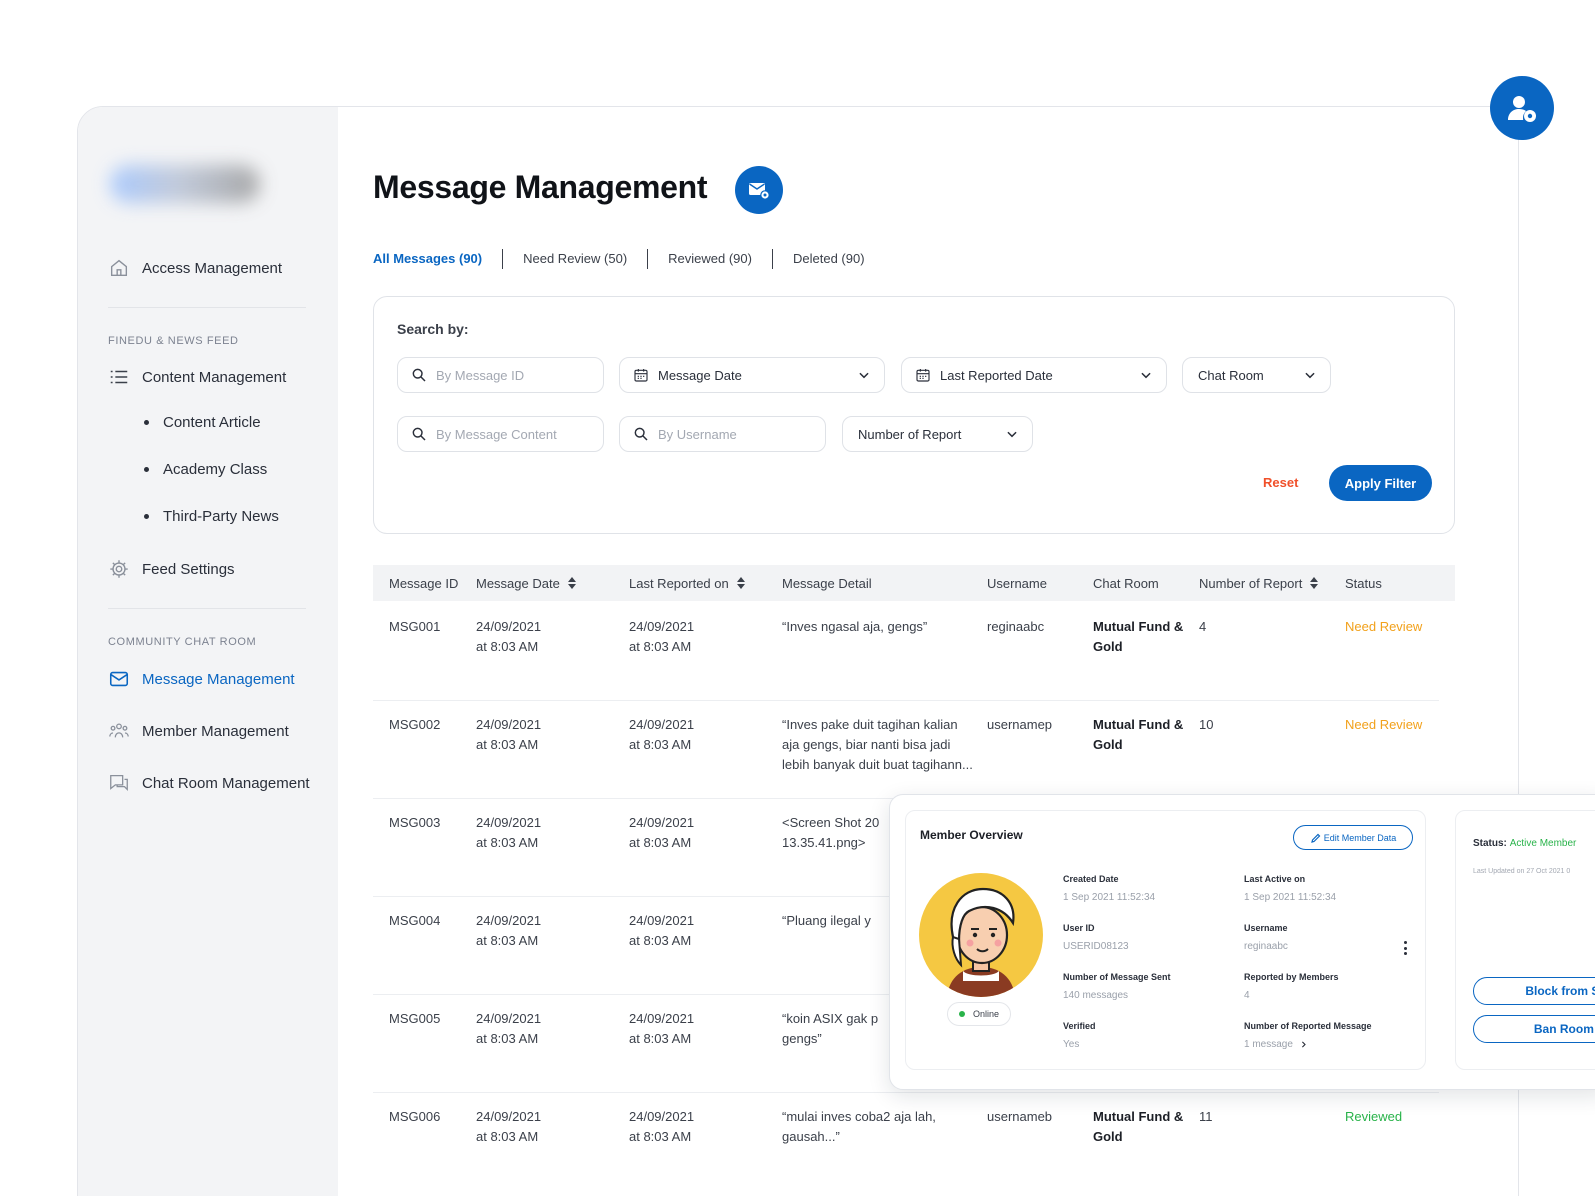 This screenshot has height=1196, width=1595. What do you see at coordinates (197, 377) in the screenshot?
I see `sidebar-item-content-management: Content Management` at bounding box center [197, 377].